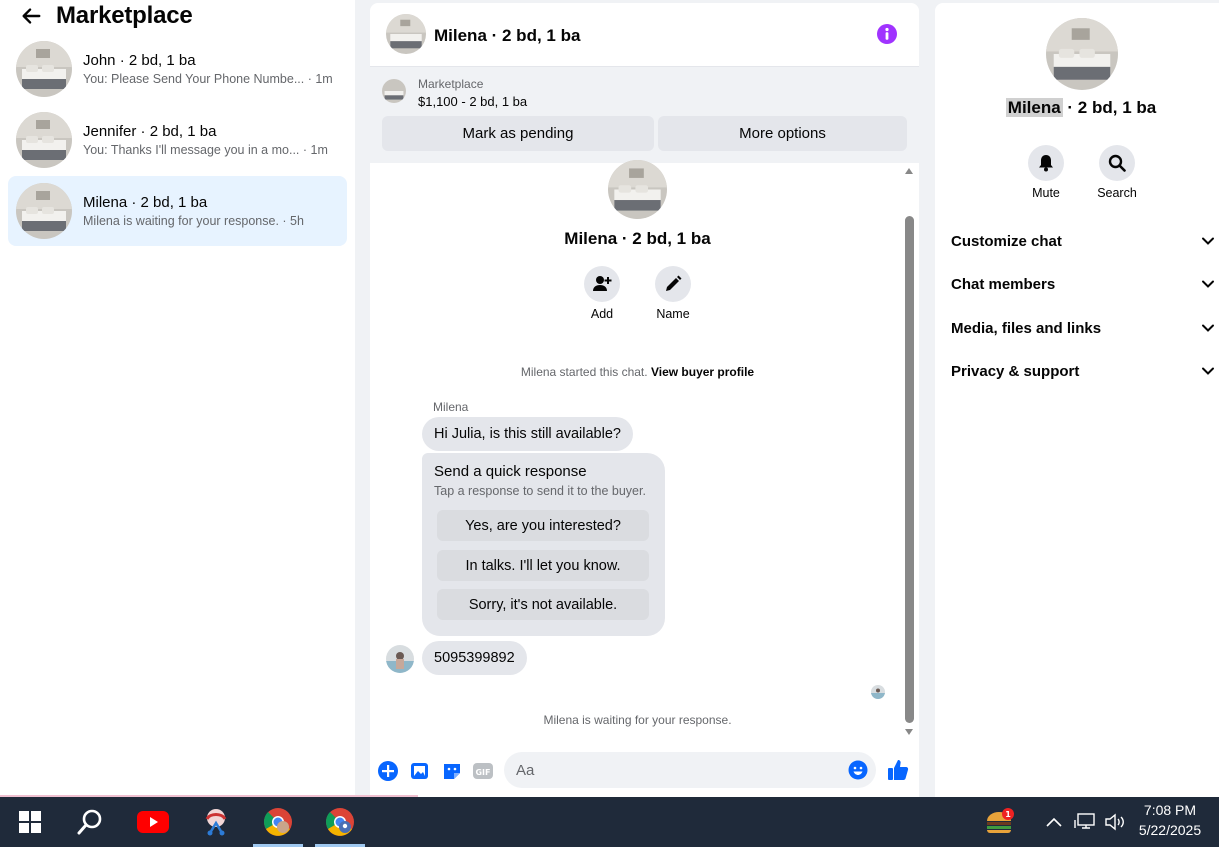 Image resolution: width=1219 pixels, height=847 pixels. I want to click on name-label: Name, so click(673, 314).